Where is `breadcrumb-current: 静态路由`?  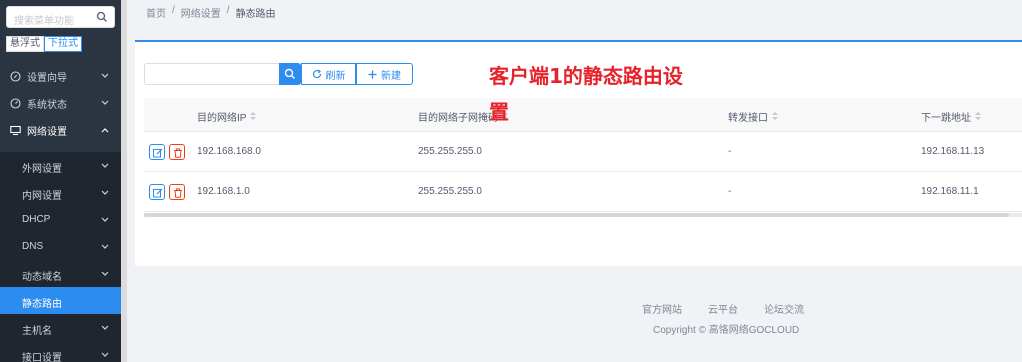 breadcrumb-current: 静态路由 is located at coordinates (255, 14).